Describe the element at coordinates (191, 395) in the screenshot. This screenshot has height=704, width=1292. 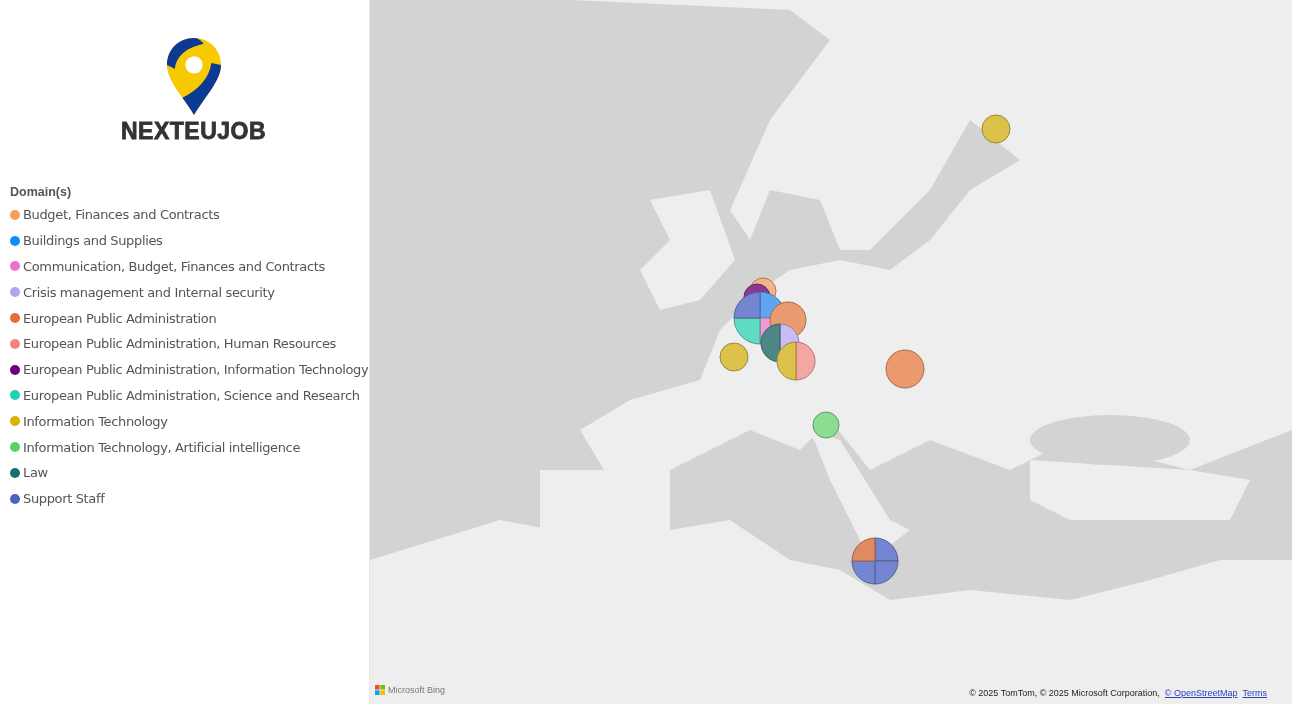
I see `legend-label: European Public Administration, Science and Research` at that location.